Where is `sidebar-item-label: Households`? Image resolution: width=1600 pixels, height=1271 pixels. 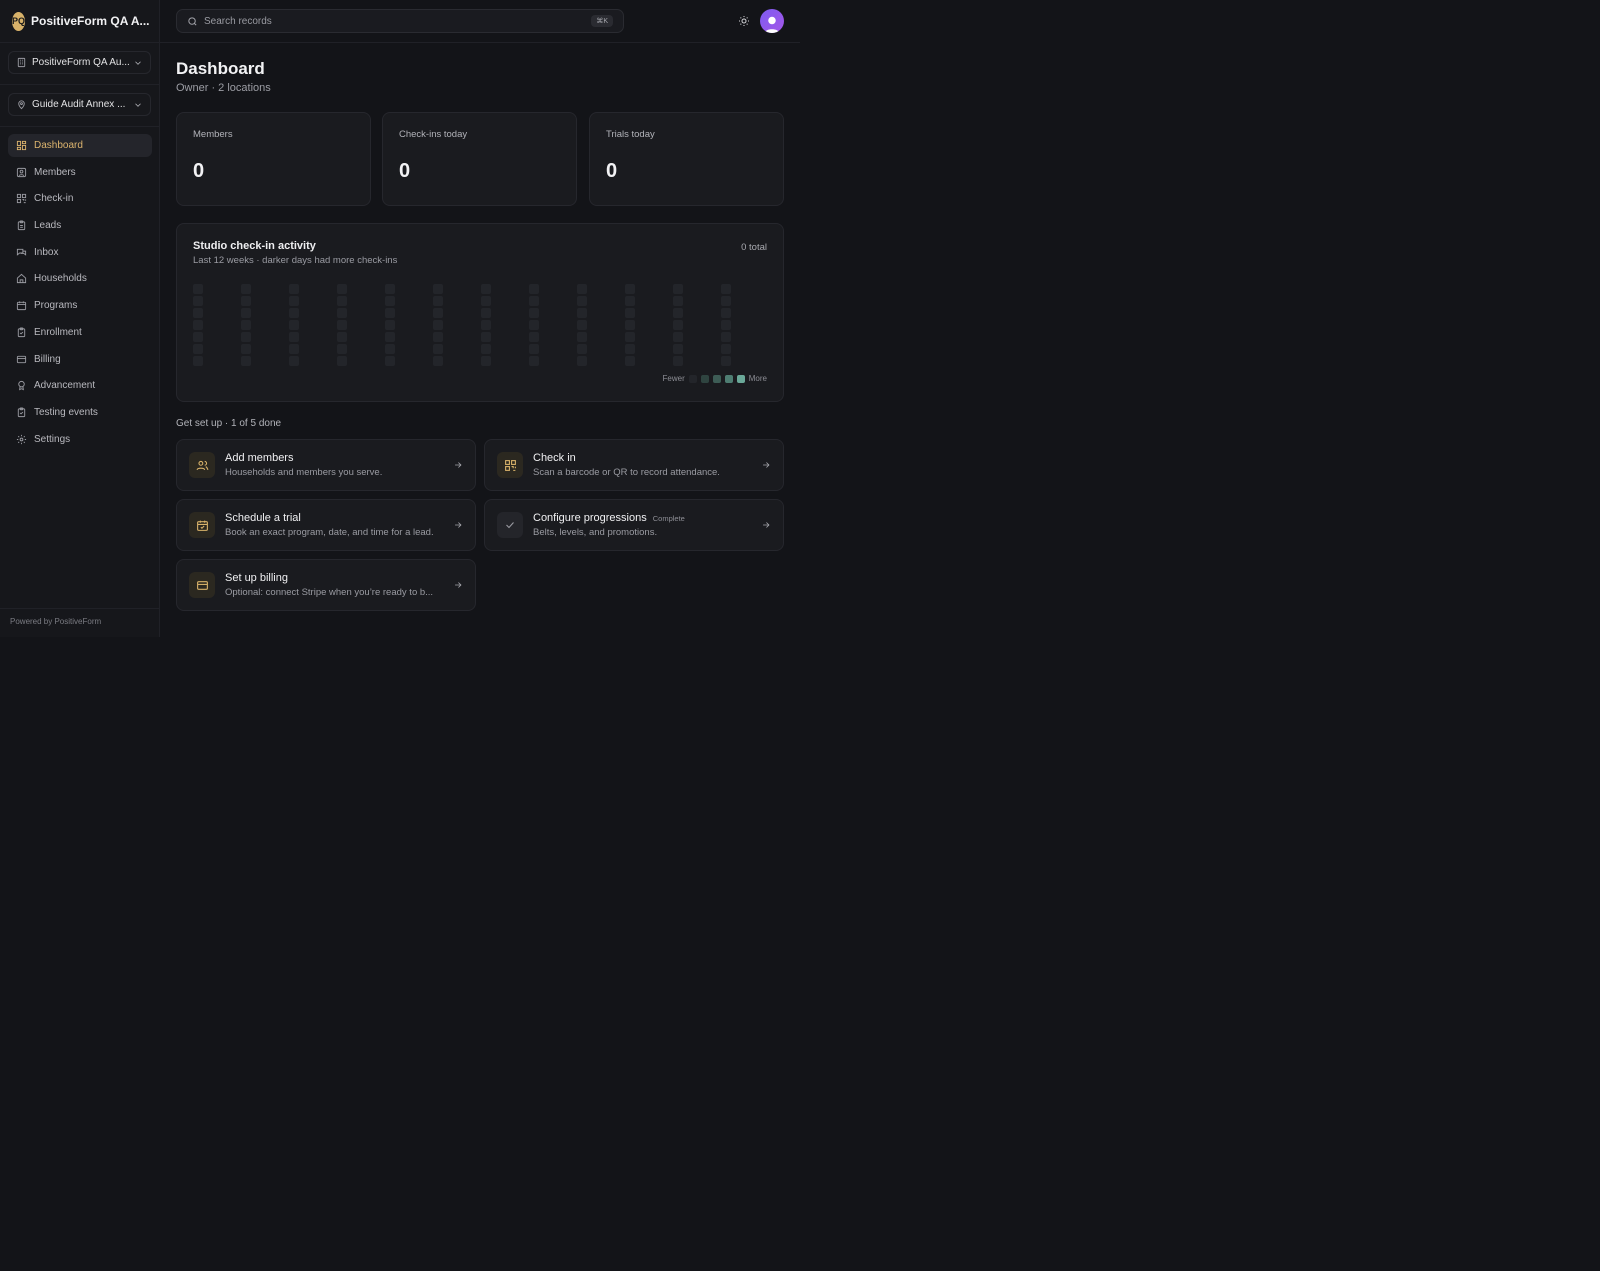
sidebar-item-label: Households is located at coordinates (60, 279).